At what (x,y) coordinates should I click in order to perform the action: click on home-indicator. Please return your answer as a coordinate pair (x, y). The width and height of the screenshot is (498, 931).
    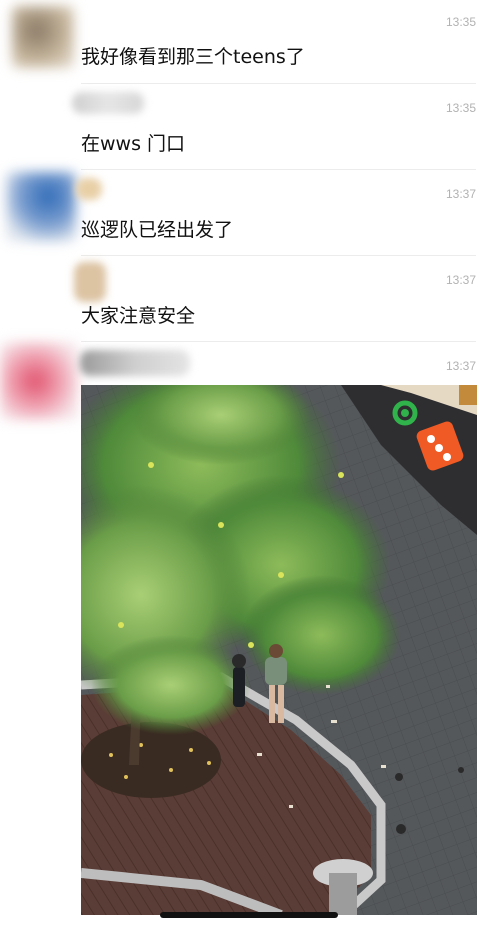
    Looking at the image, I should click on (249, 915).